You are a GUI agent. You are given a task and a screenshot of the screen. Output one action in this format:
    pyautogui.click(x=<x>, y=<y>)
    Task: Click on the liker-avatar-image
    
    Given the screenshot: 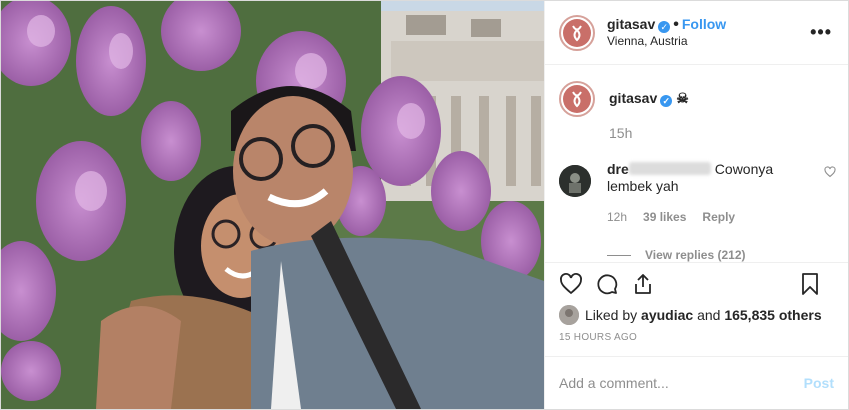 What is the action you would take?
    pyautogui.click(x=569, y=314)
    